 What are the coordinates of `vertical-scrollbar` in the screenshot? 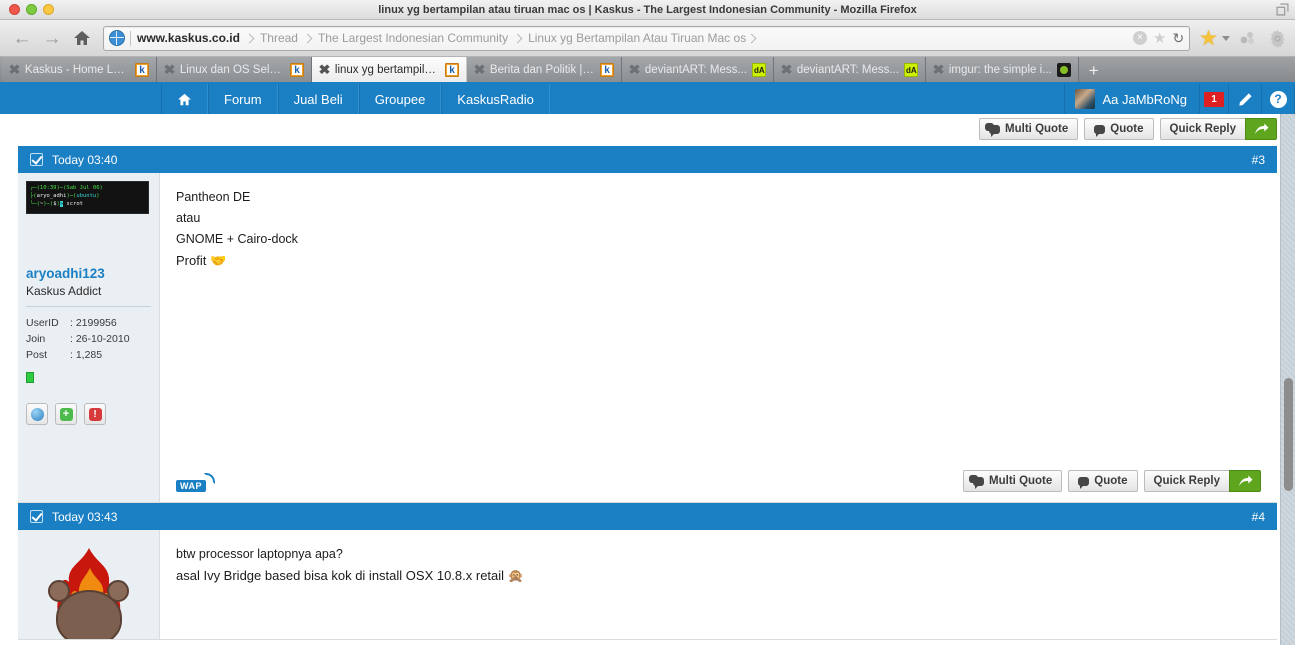 It's located at (1287, 379).